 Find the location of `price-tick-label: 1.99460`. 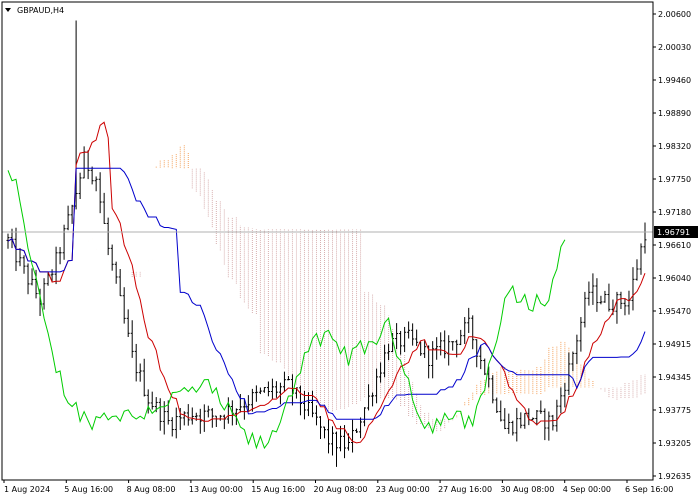

price-tick-label: 1.99460 is located at coordinates (674, 80).